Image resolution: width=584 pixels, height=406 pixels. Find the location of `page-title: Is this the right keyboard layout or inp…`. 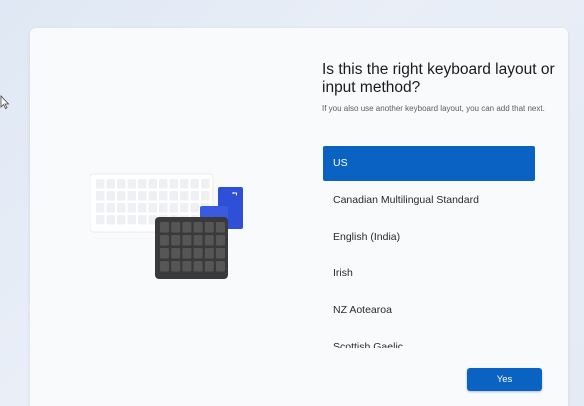

page-title: Is this the right keyboard layout or inp… is located at coordinates (438, 78).